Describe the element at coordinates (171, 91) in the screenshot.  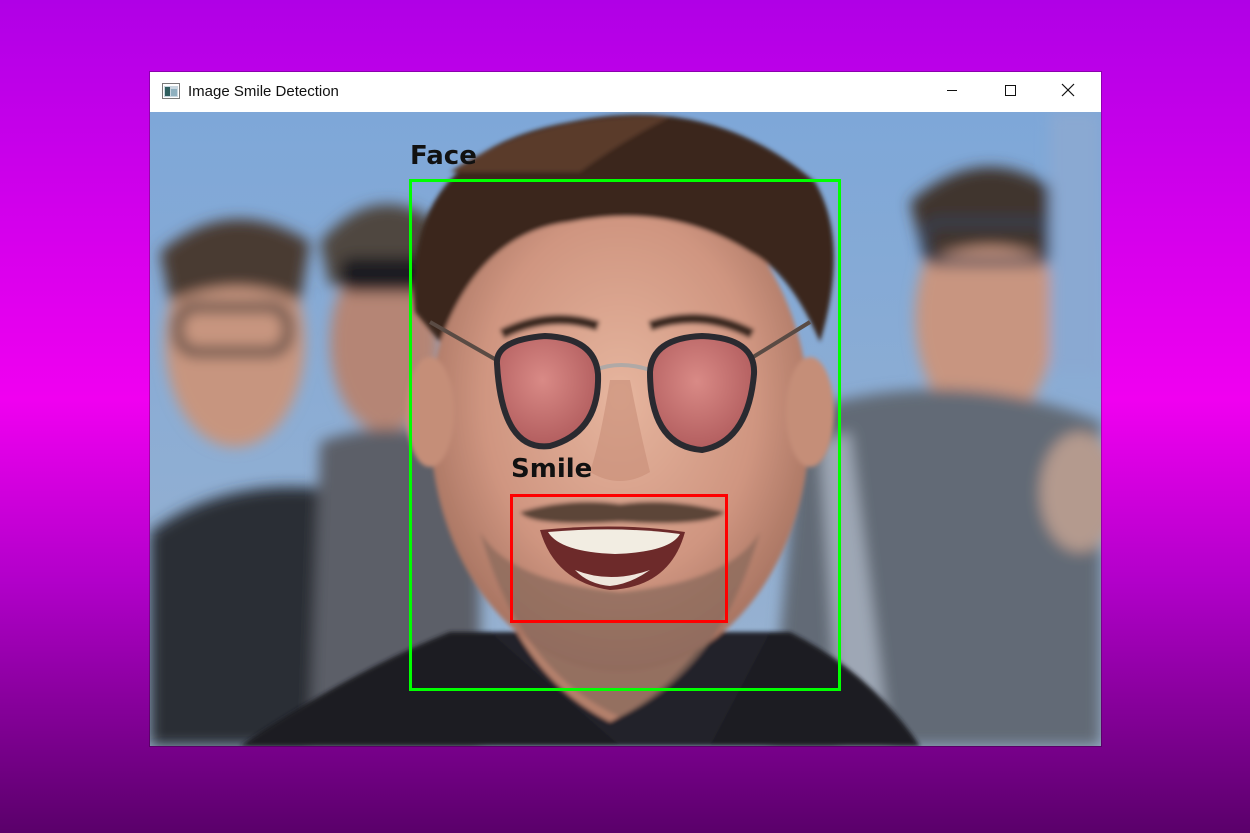
I see `image-window-icon` at that location.